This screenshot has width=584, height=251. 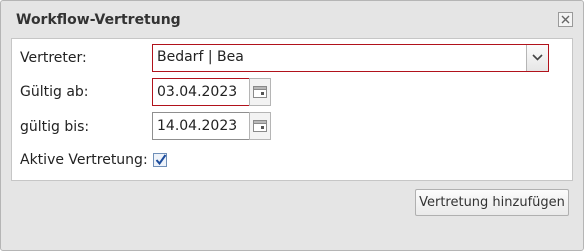 I want to click on close-icon, so click(x=565, y=19).